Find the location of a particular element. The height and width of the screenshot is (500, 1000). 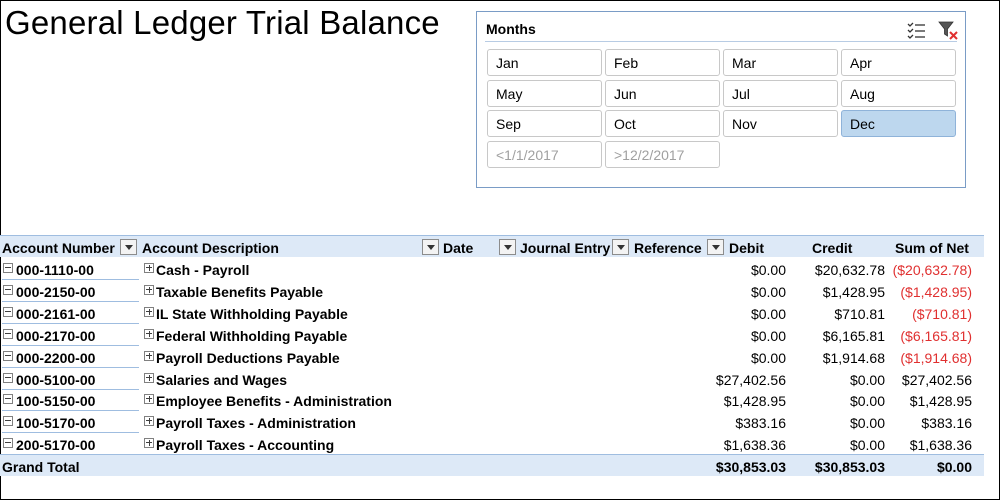

header-debit: Debit is located at coordinates (746, 248).